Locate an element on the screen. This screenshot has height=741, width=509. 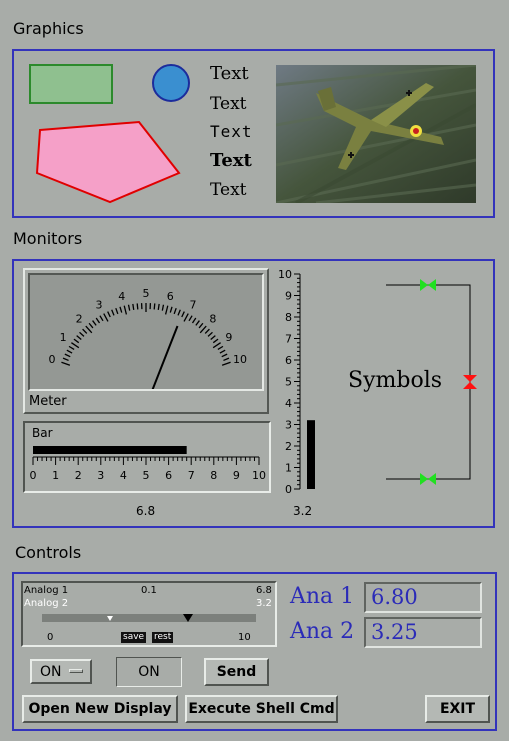
text-sample-serif: Text is located at coordinates (229, 73).